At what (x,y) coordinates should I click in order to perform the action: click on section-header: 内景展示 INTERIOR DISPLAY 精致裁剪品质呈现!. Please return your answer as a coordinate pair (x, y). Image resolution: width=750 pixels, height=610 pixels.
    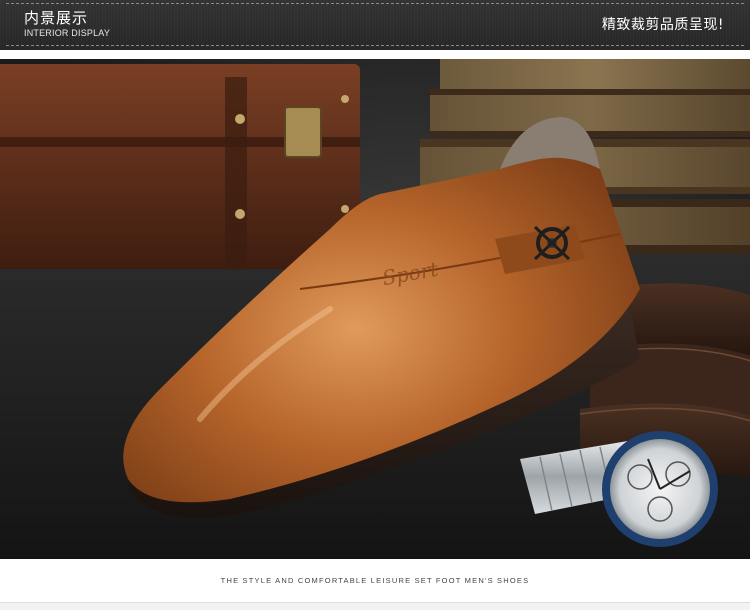
    Looking at the image, I should click on (375, 25).